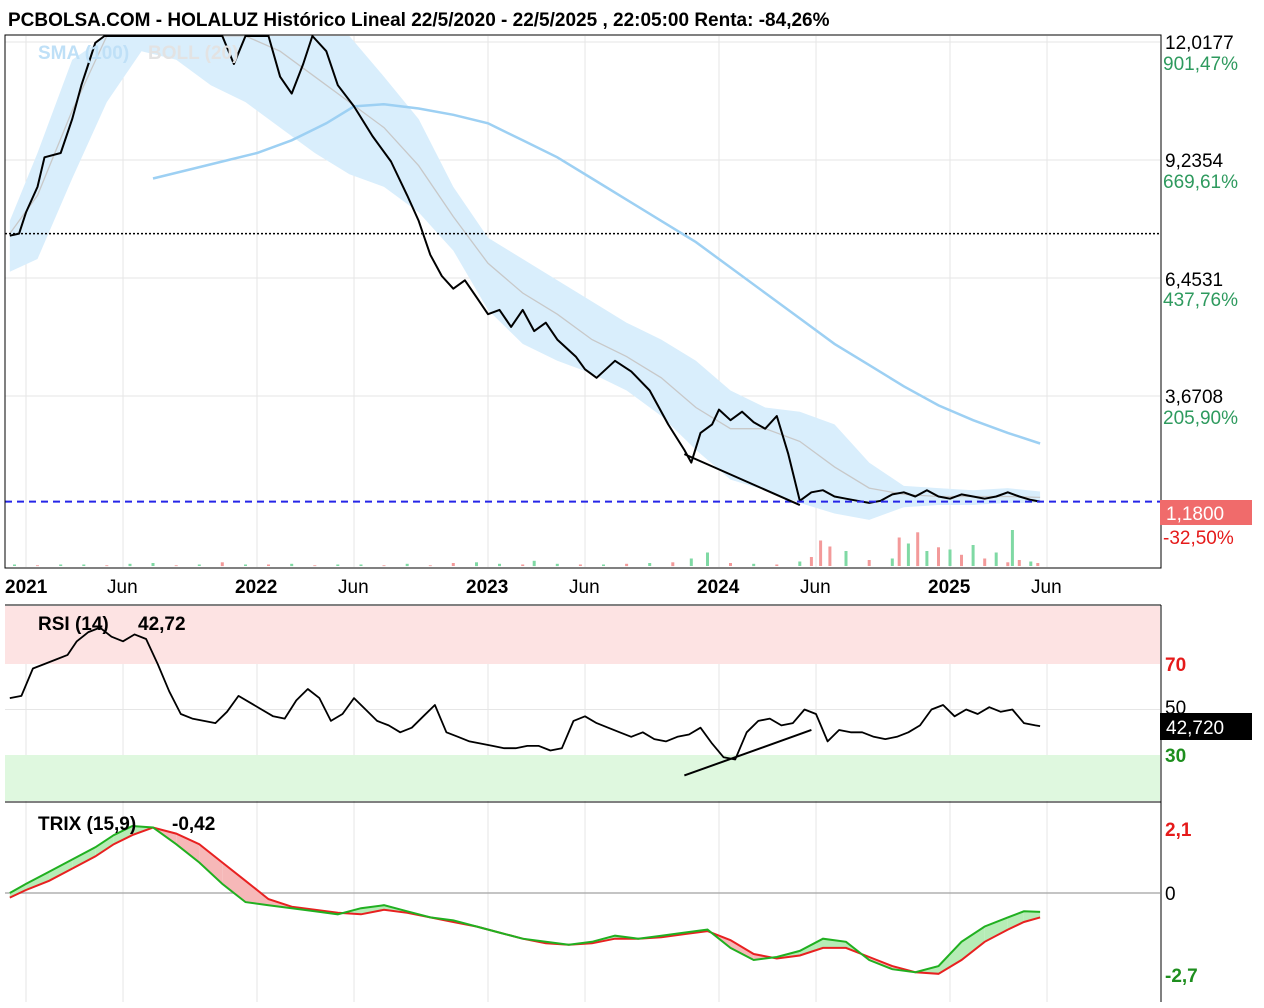 This screenshot has height=1008, width=1264. What do you see at coordinates (87, 824) in the screenshot?
I see `trix-label: TRIX (15,9)` at bounding box center [87, 824].